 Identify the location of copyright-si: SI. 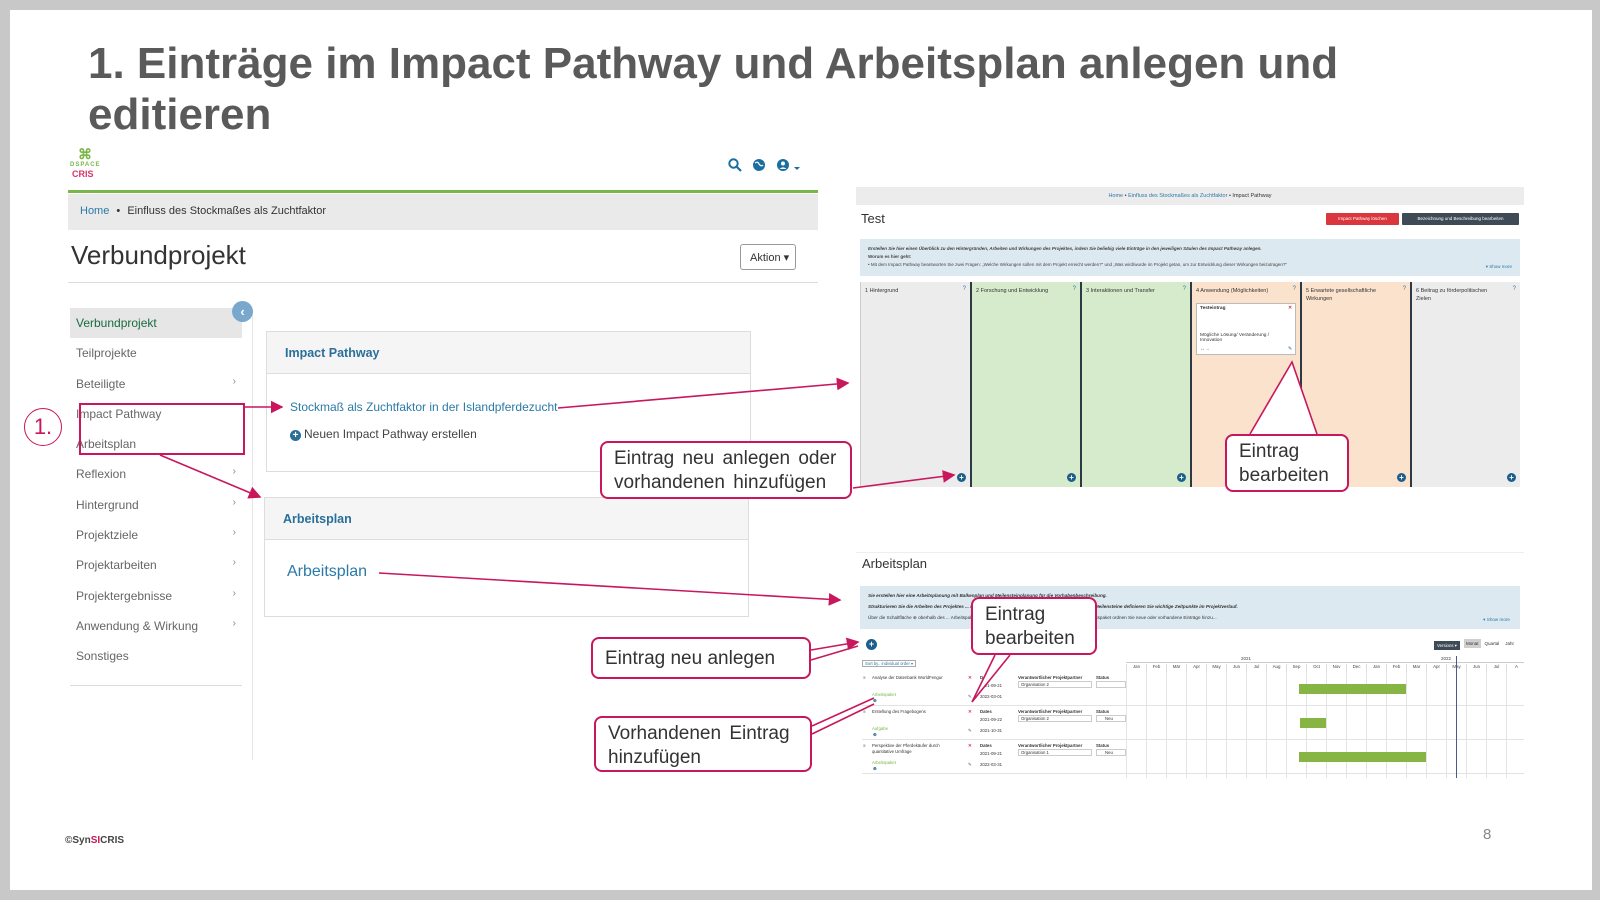
(95, 840).